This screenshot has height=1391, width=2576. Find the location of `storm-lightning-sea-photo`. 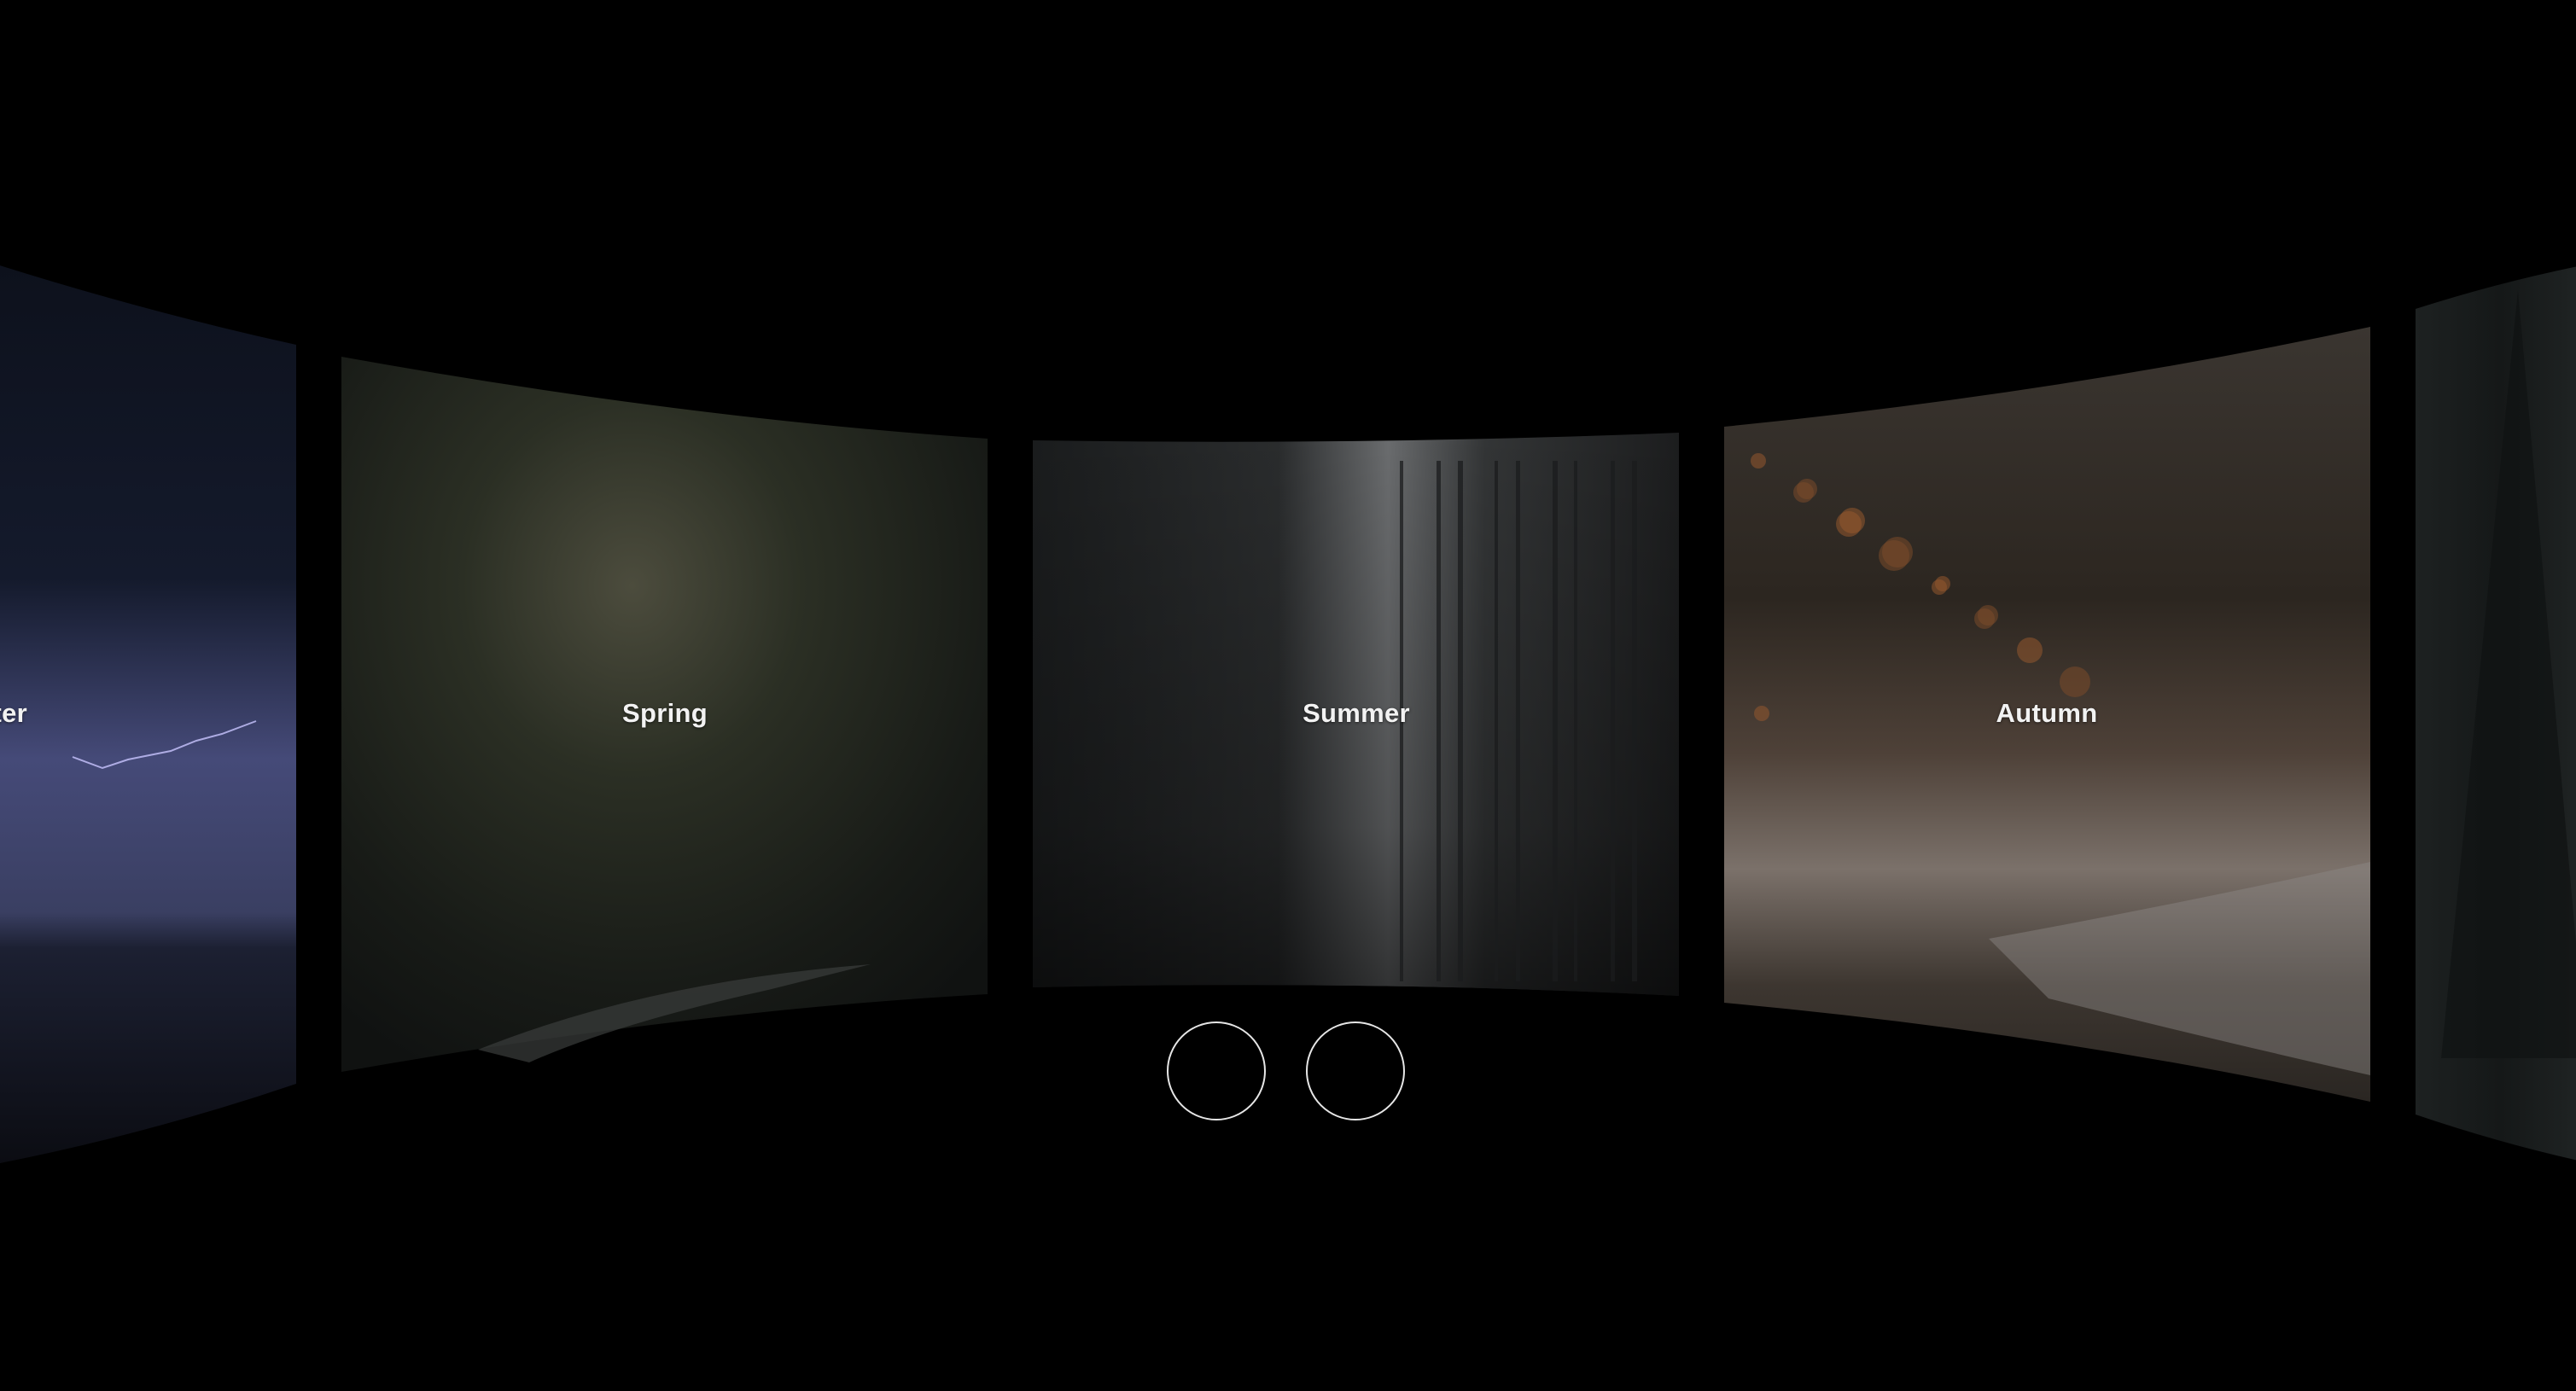

storm-lightning-sea-photo is located at coordinates (148, 714).